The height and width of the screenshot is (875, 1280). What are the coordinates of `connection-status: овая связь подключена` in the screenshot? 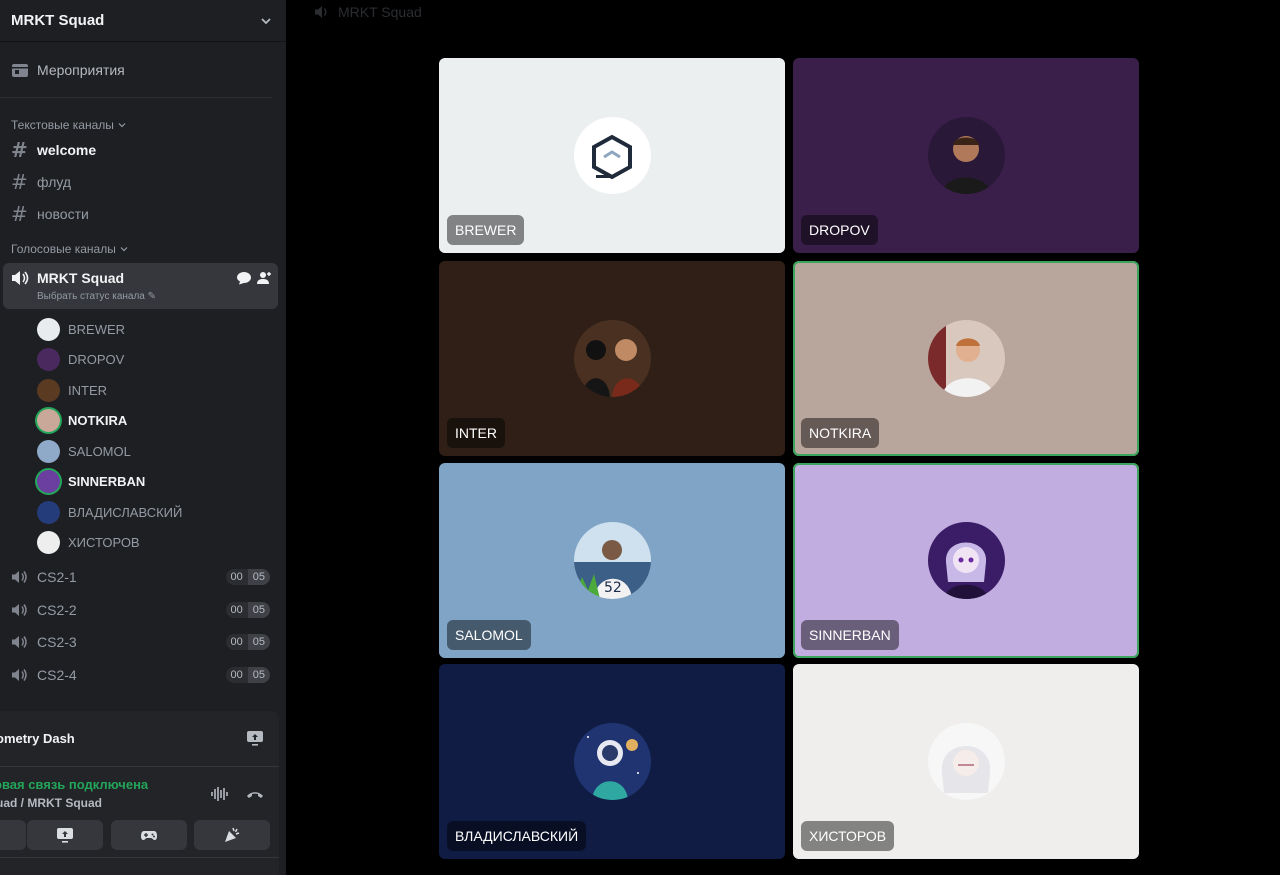 It's located at (74, 784).